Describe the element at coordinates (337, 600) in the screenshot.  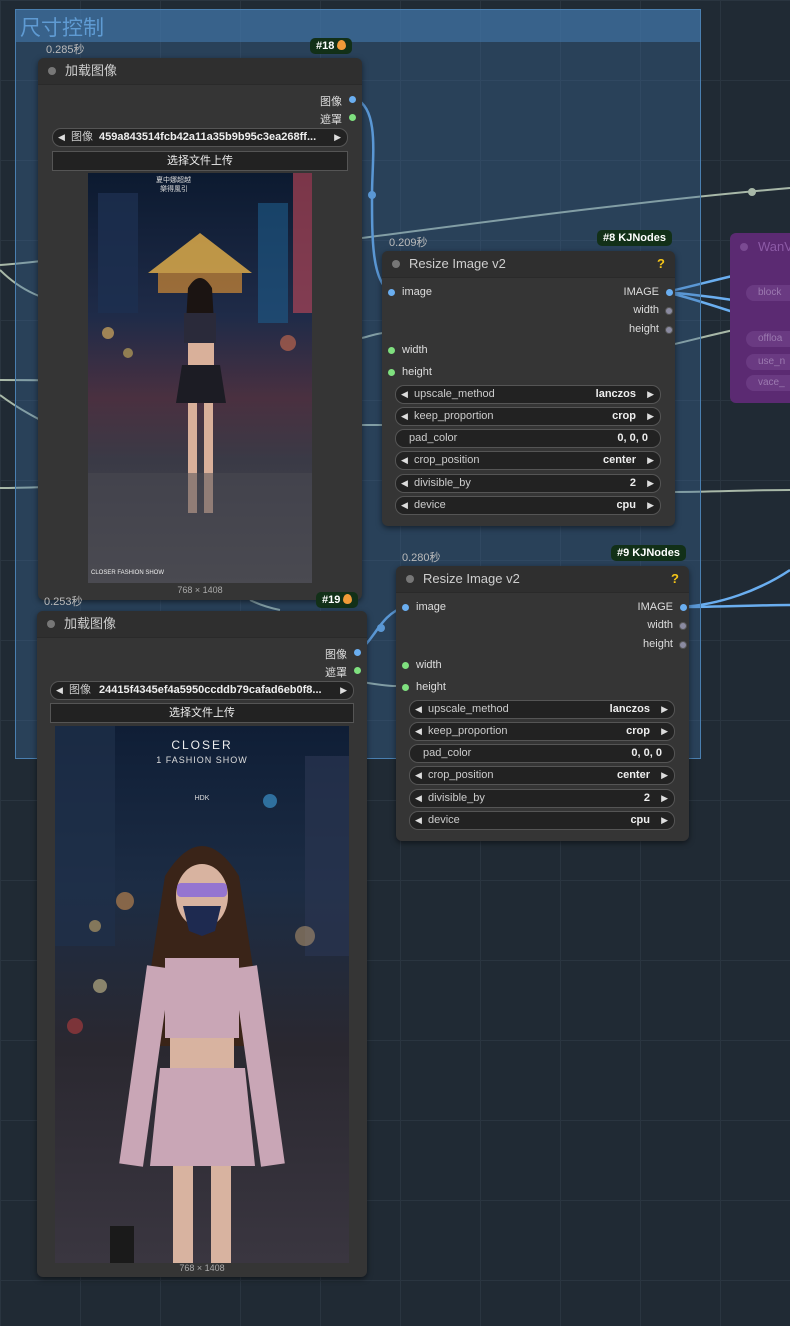
I see `node-badge: #19` at that location.